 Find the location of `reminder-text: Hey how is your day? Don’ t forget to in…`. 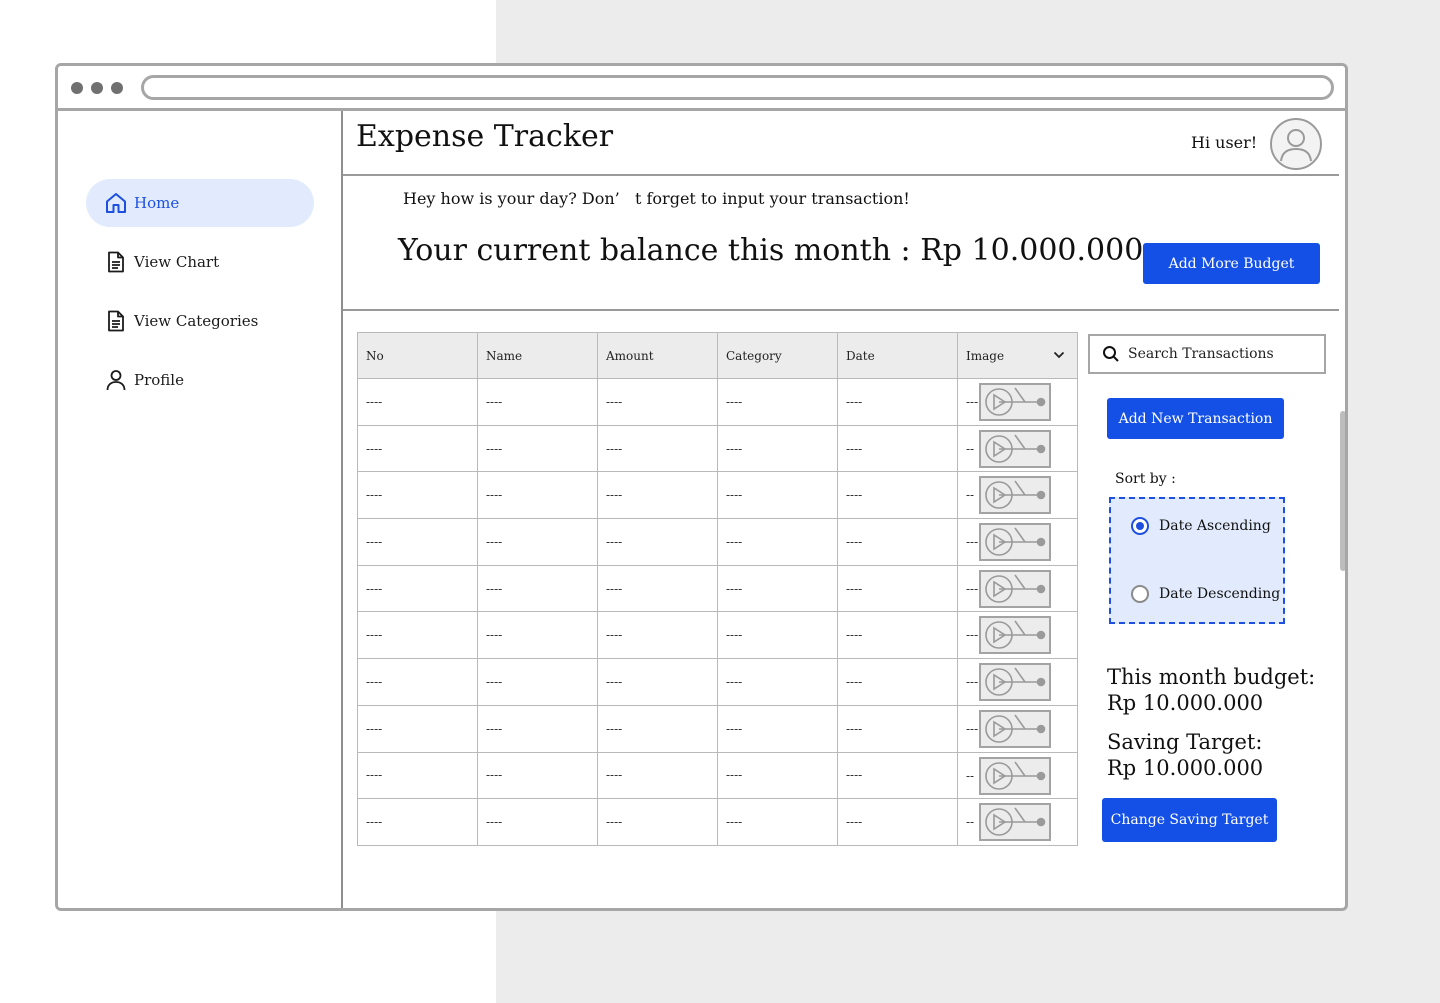

reminder-text: Hey how is your day? Don’ t forget to in… is located at coordinates (656, 198).